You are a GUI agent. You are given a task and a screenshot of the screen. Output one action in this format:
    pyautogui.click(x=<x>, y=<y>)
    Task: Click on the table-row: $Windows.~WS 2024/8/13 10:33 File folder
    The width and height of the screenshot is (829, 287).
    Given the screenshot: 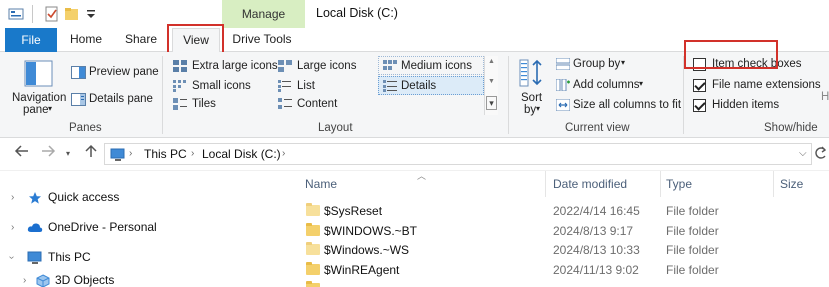 What is the action you would take?
    pyautogui.click(x=562, y=250)
    